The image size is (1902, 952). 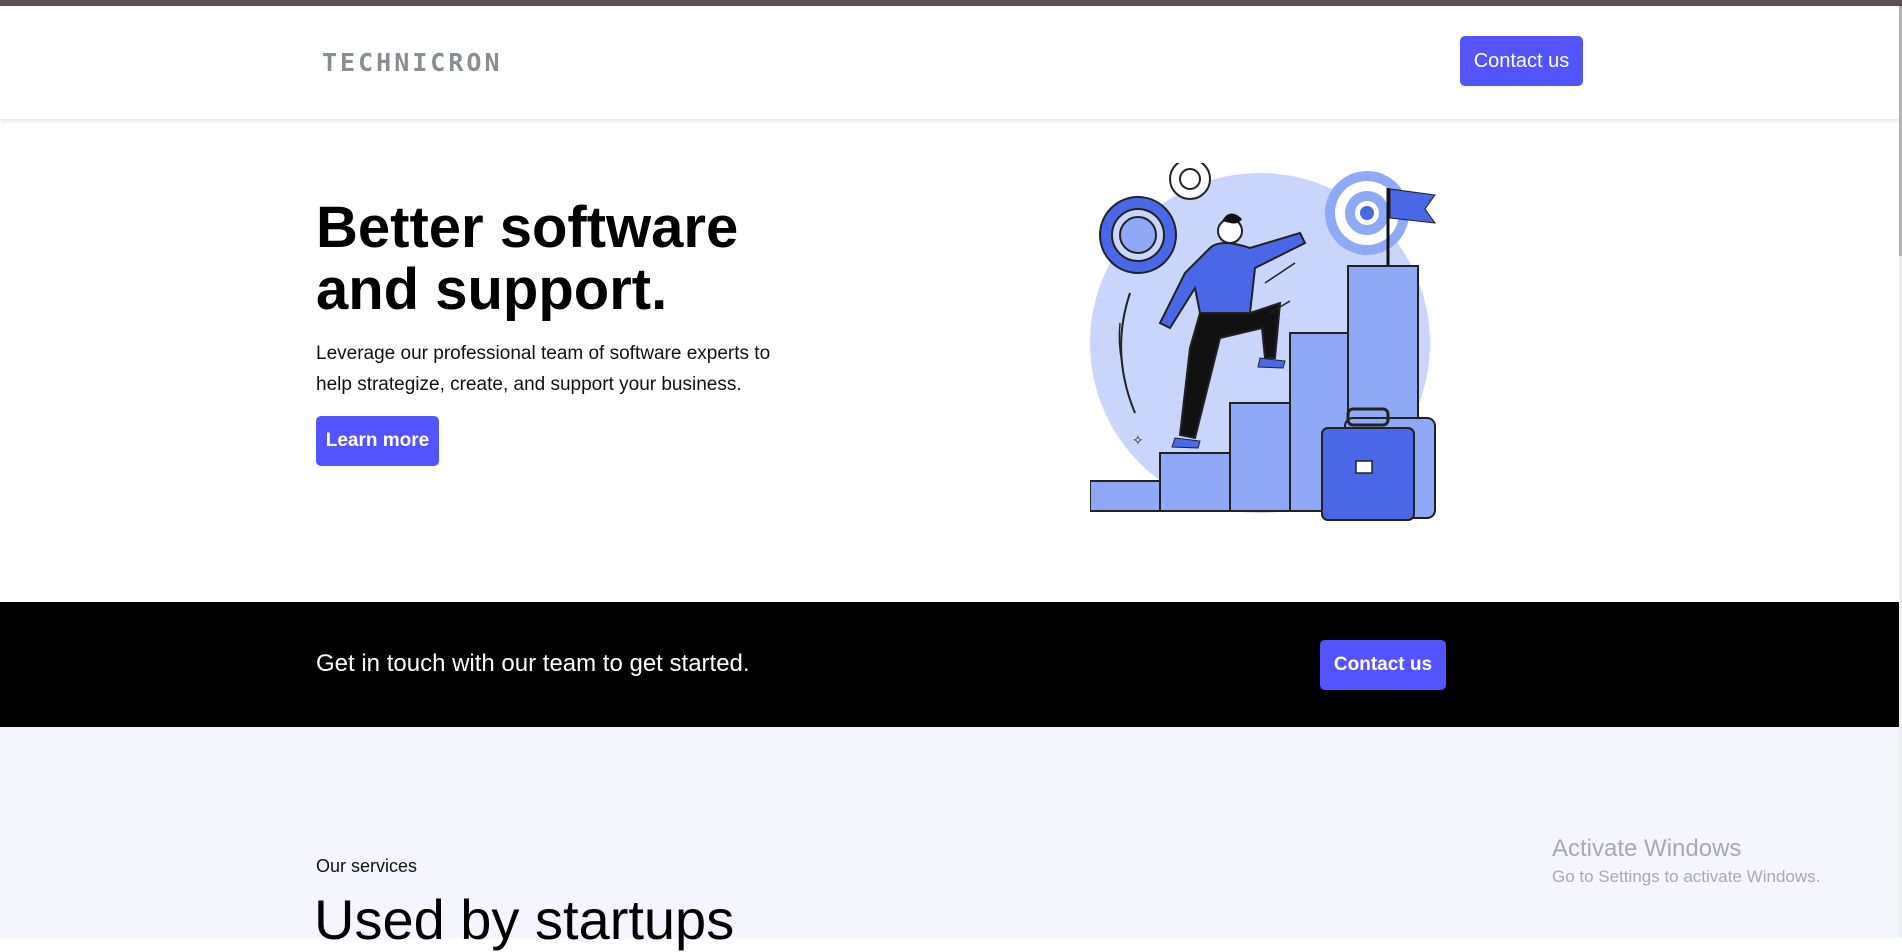 I want to click on person-climbing-bar-chart-illustration: ✧, so click(x=1263, y=342).